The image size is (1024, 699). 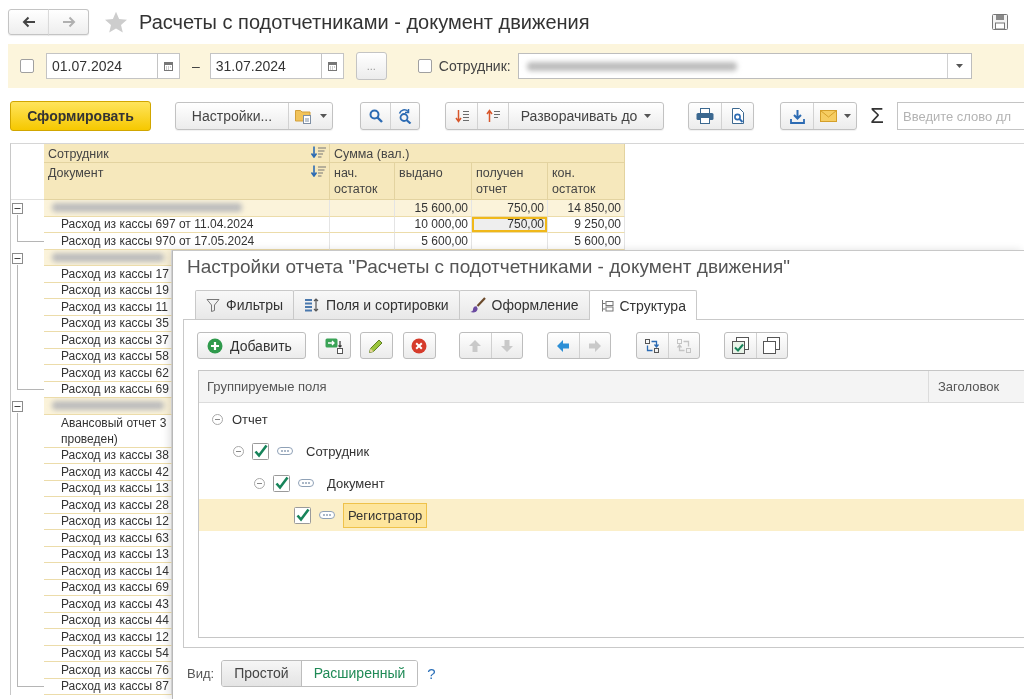 I want to click on dialog-title: Настройки отчета "Расчеты с подотчетниками - документ движения", so click(x=488, y=267).